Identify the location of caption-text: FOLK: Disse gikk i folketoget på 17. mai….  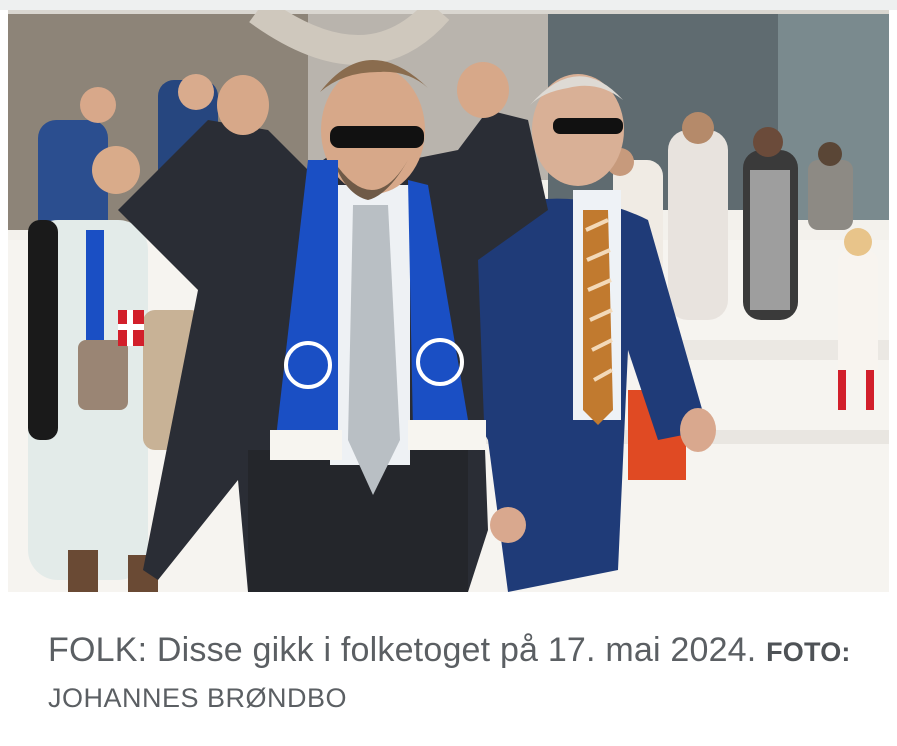
(402, 650).